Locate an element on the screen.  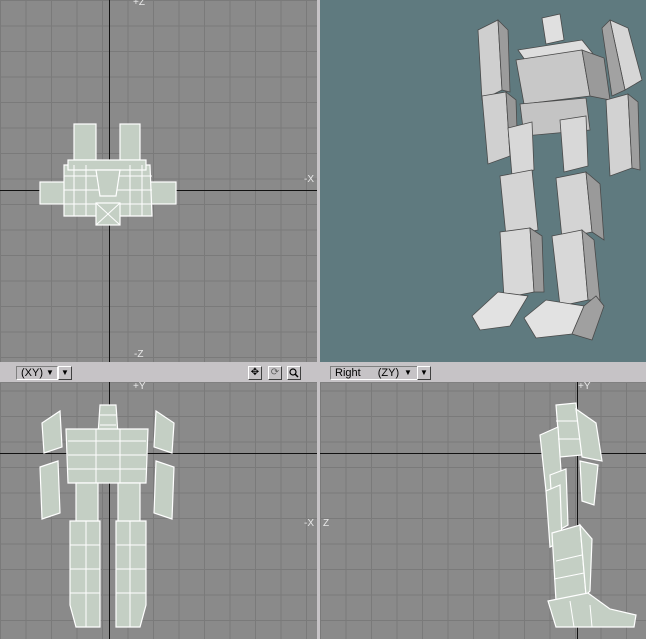
robot-top-view is located at coordinates (108, 174).